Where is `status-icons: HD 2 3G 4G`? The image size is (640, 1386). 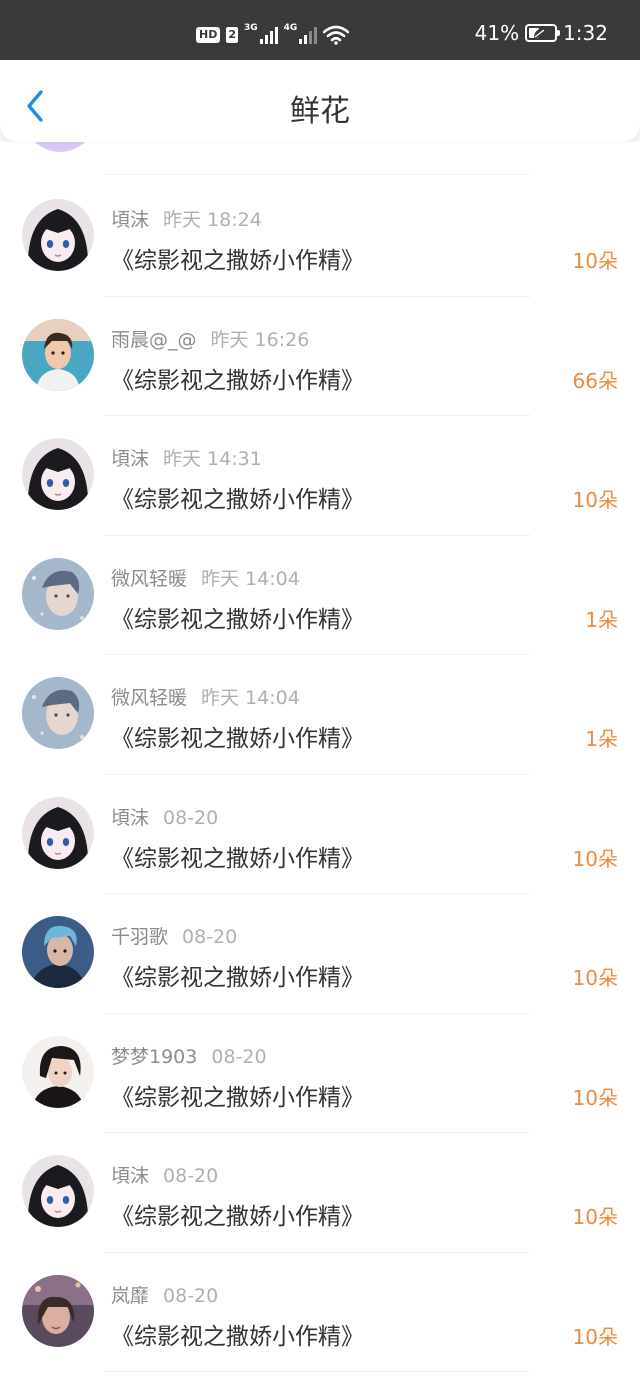 status-icons: HD 2 3G 4G is located at coordinates (273, 35).